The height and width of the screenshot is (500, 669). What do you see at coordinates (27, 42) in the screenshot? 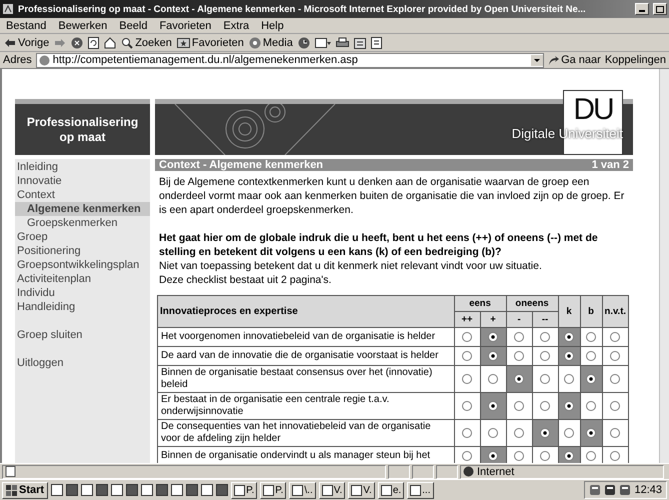
I see `toolbar-button: Vorige` at bounding box center [27, 42].